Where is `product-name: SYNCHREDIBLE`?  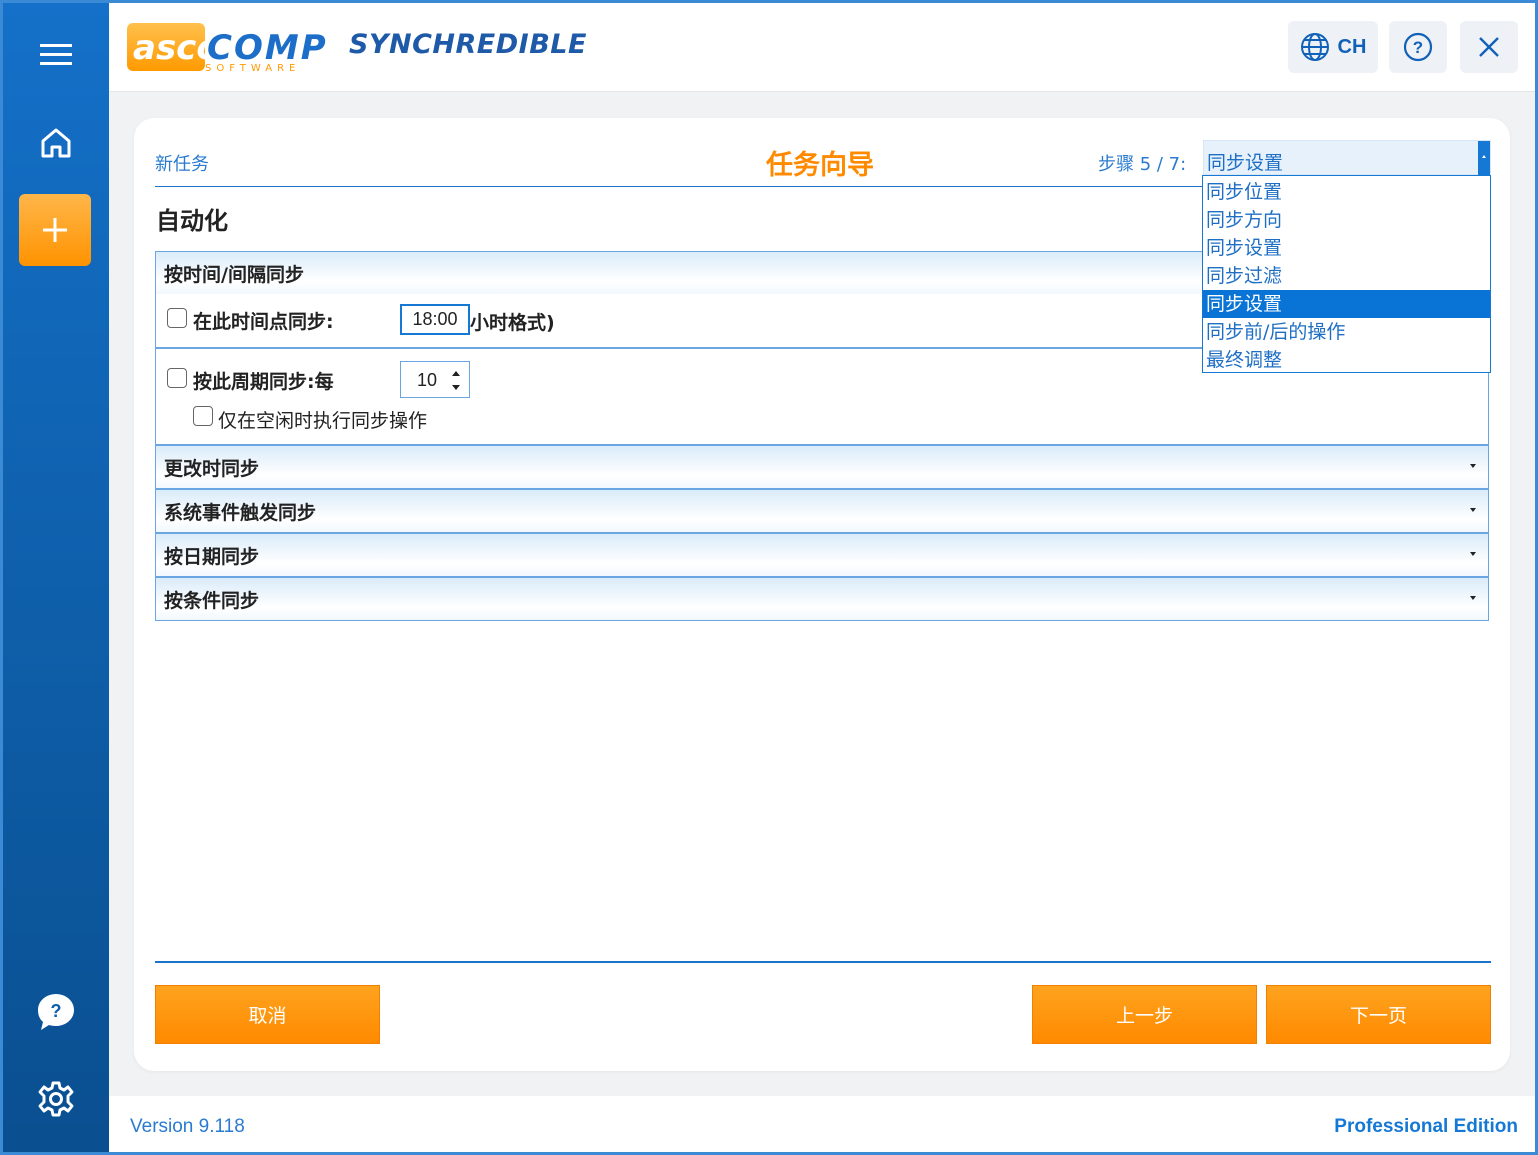
product-name: SYNCHREDIBLE is located at coordinates (468, 44).